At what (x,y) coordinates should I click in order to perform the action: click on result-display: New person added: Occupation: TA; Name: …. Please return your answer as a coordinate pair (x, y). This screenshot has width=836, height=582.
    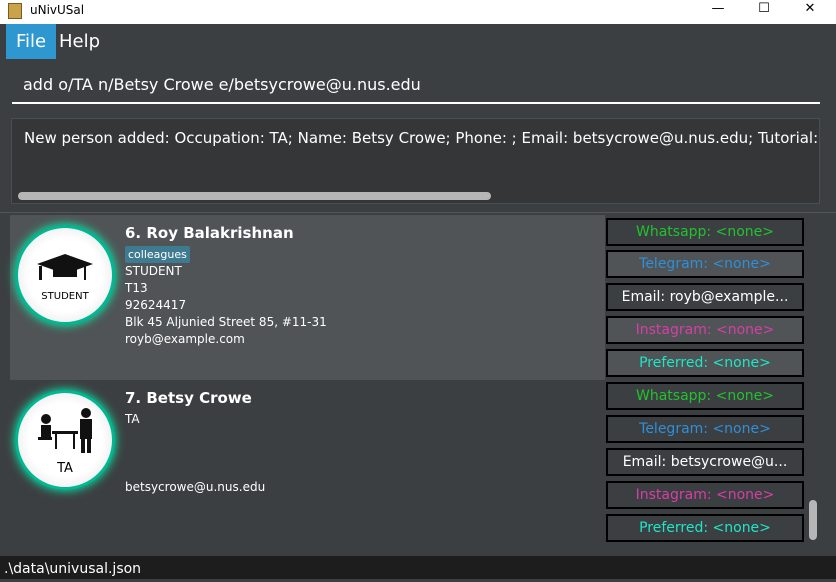
    Looking at the image, I should click on (415, 161).